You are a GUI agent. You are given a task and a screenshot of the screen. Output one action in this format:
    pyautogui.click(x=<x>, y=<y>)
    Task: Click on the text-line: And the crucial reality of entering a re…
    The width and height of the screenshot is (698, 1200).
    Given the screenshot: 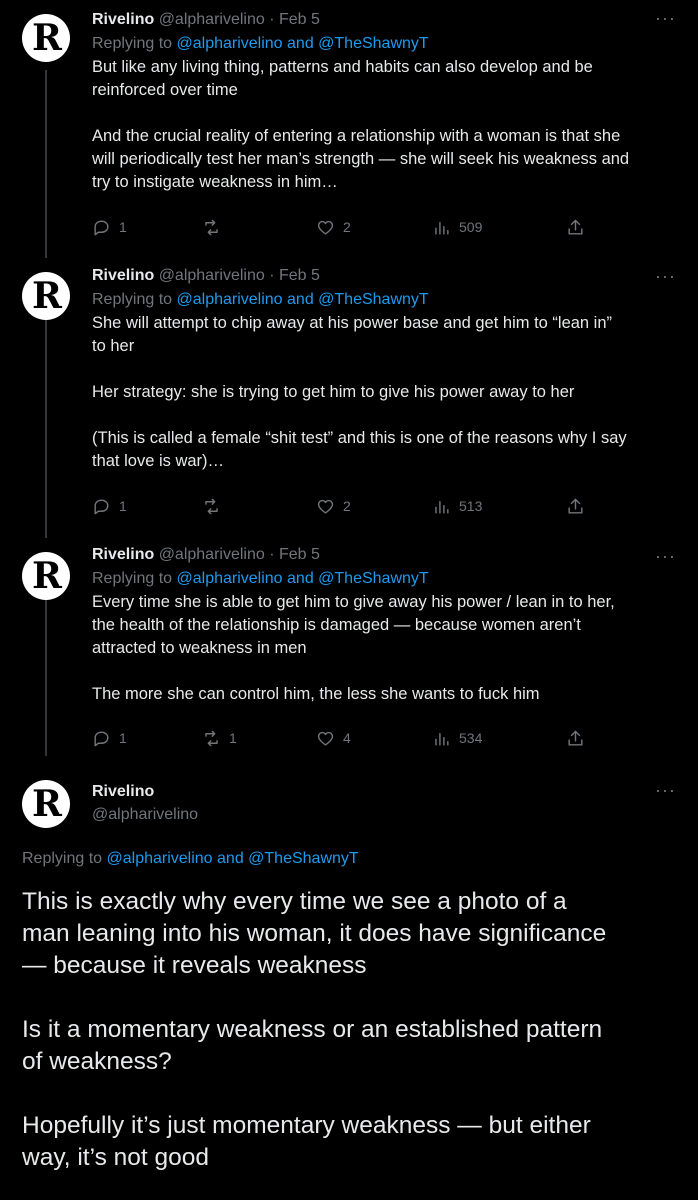 What is the action you would take?
    pyautogui.click(x=356, y=136)
    